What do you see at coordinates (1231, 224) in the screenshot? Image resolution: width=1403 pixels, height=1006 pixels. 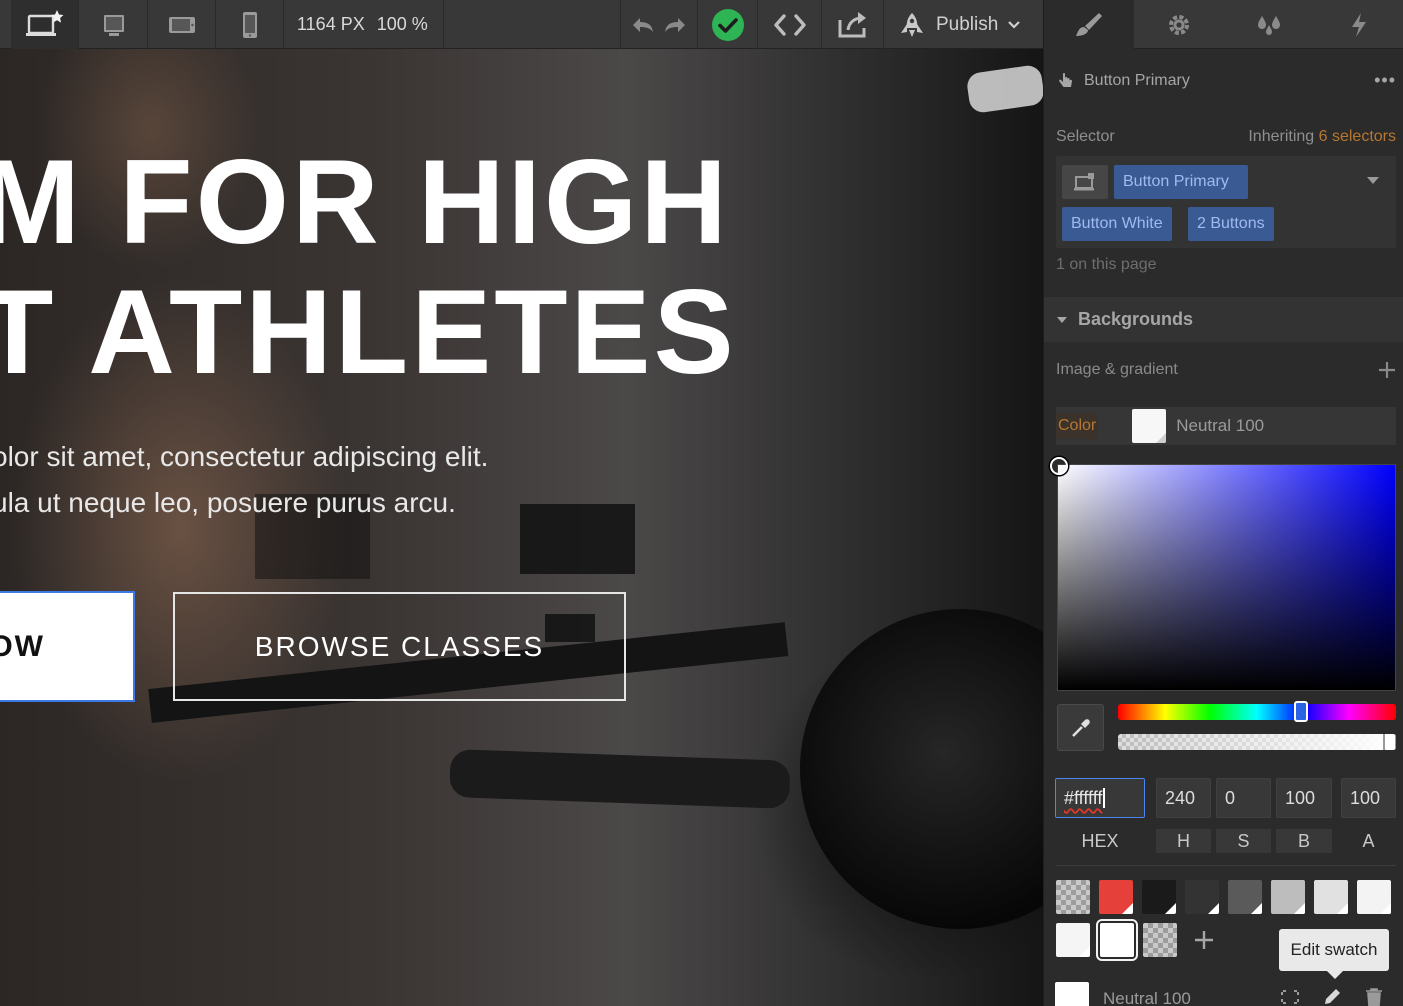 I see `chip-2-buttons: 2 Buttons` at bounding box center [1231, 224].